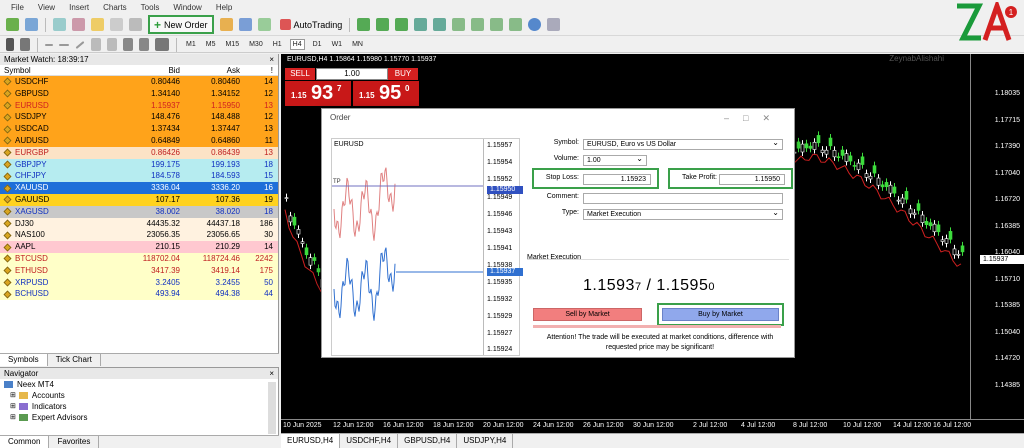  Describe the element at coordinates (421, 24) in the screenshot. I see `zoom-in-icon` at that location.